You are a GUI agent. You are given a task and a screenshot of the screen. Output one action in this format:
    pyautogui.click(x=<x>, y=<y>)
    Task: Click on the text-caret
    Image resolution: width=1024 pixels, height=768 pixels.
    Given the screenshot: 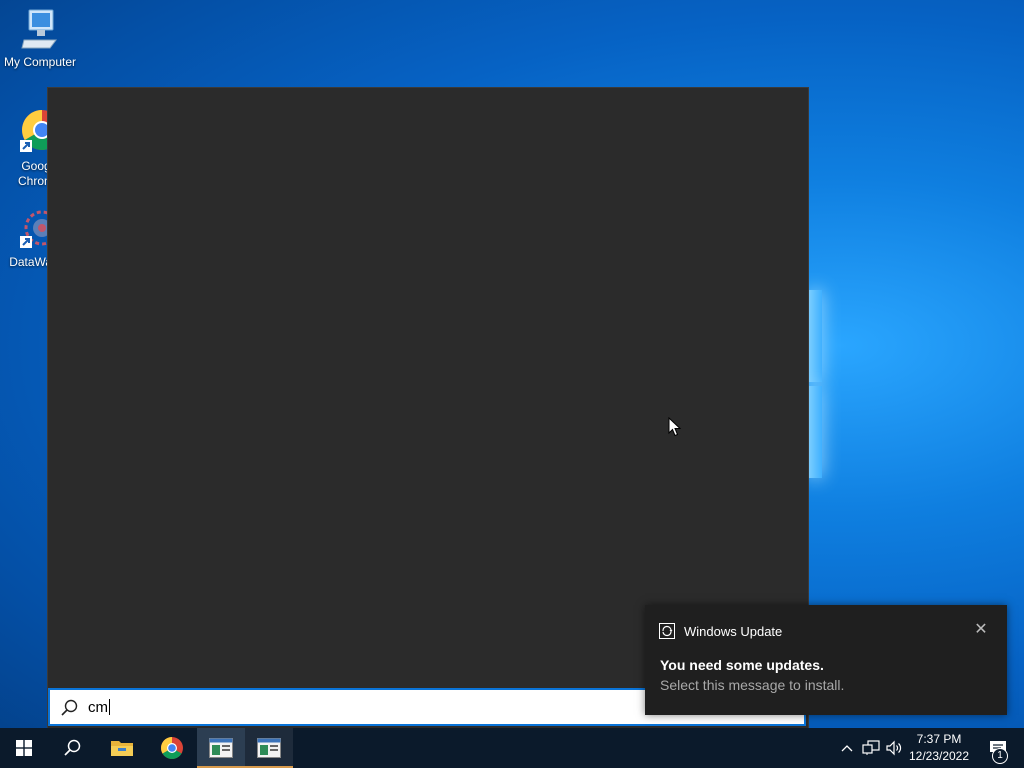 What is the action you would take?
    pyautogui.click(x=109, y=707)
    